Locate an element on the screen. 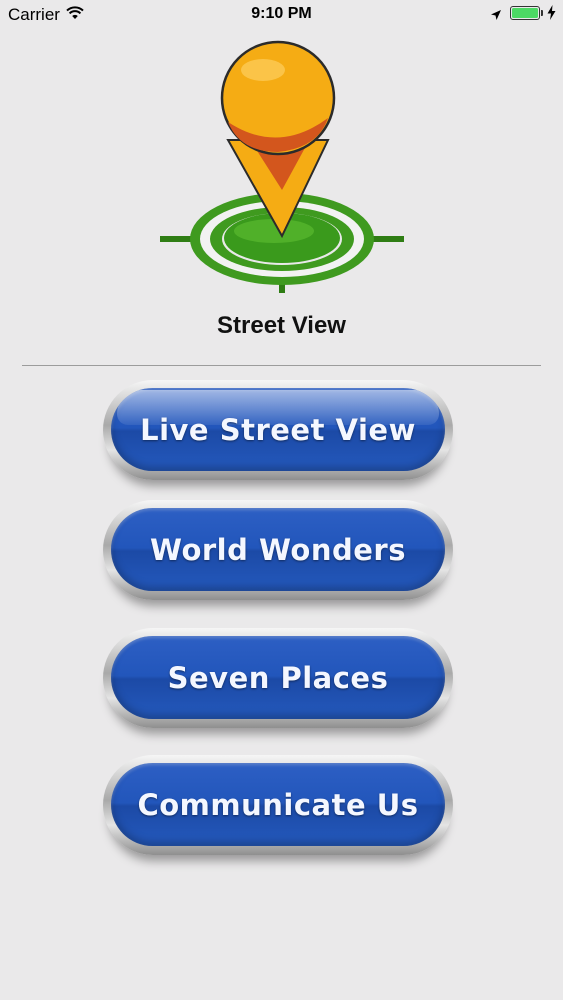  app-title: Street View is located at coordinates (281, 325).